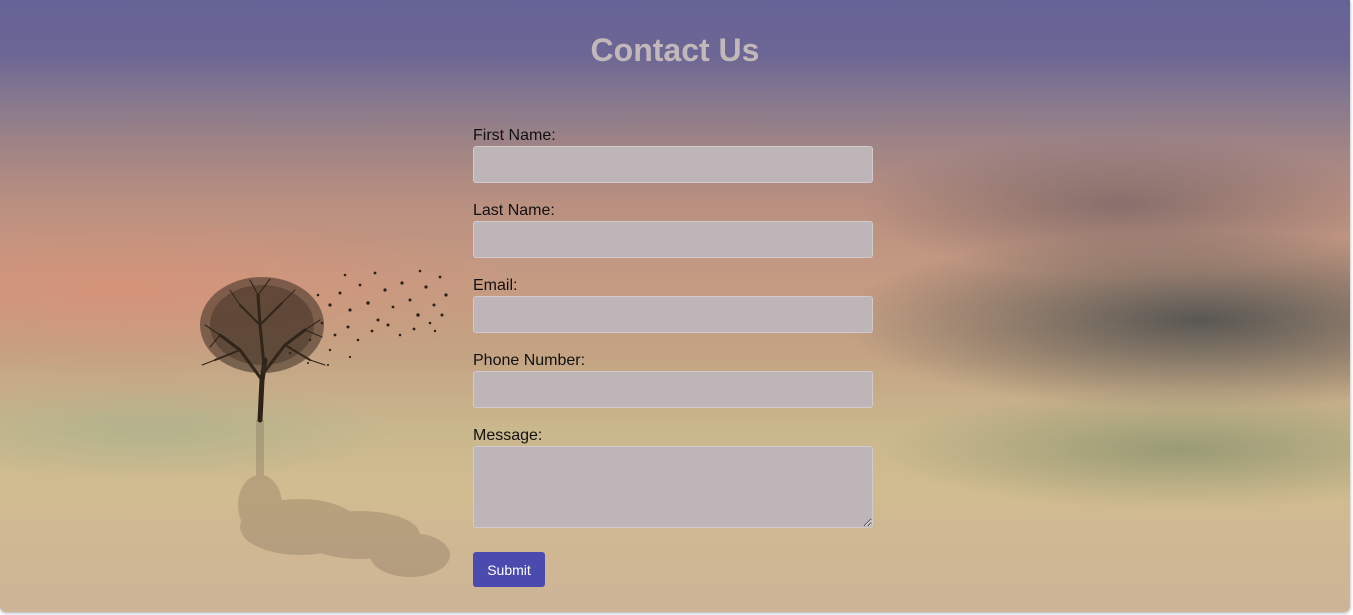 The height and width of the screenshot is (615, 1353). What do you see at coordinates (673, 487) in the screenshot?
I see `message-textarea` at bounding box center [673, 487].